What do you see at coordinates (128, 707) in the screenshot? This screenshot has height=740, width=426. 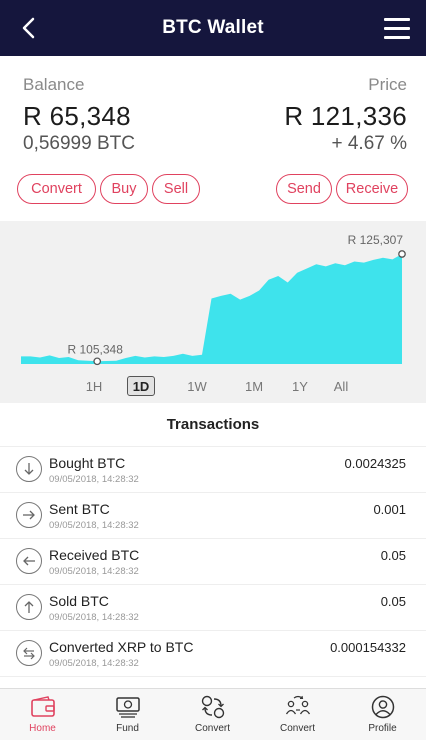 I see `banknote-icon` at bounding box center [128, 707].